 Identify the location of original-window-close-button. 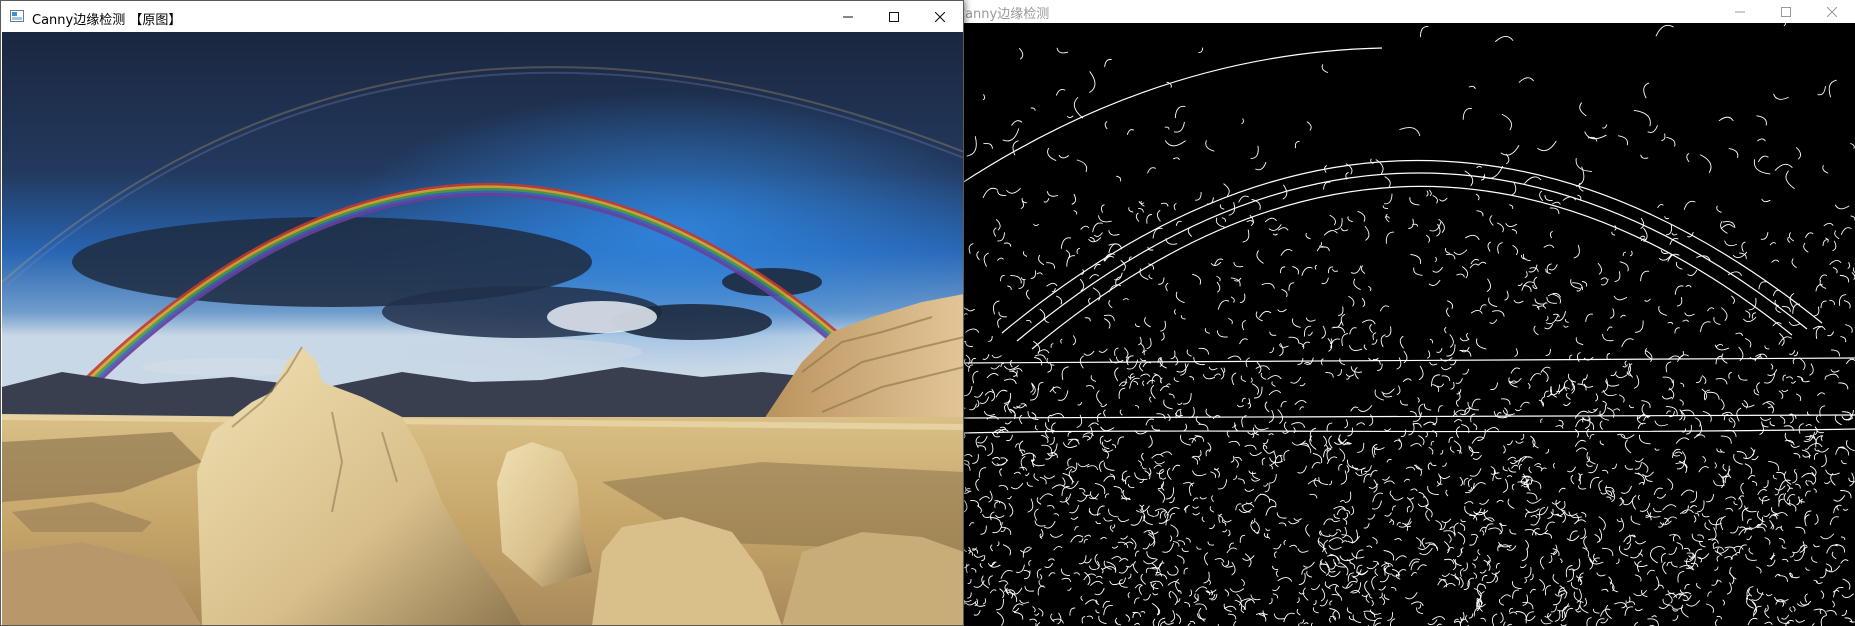
(940, 16).